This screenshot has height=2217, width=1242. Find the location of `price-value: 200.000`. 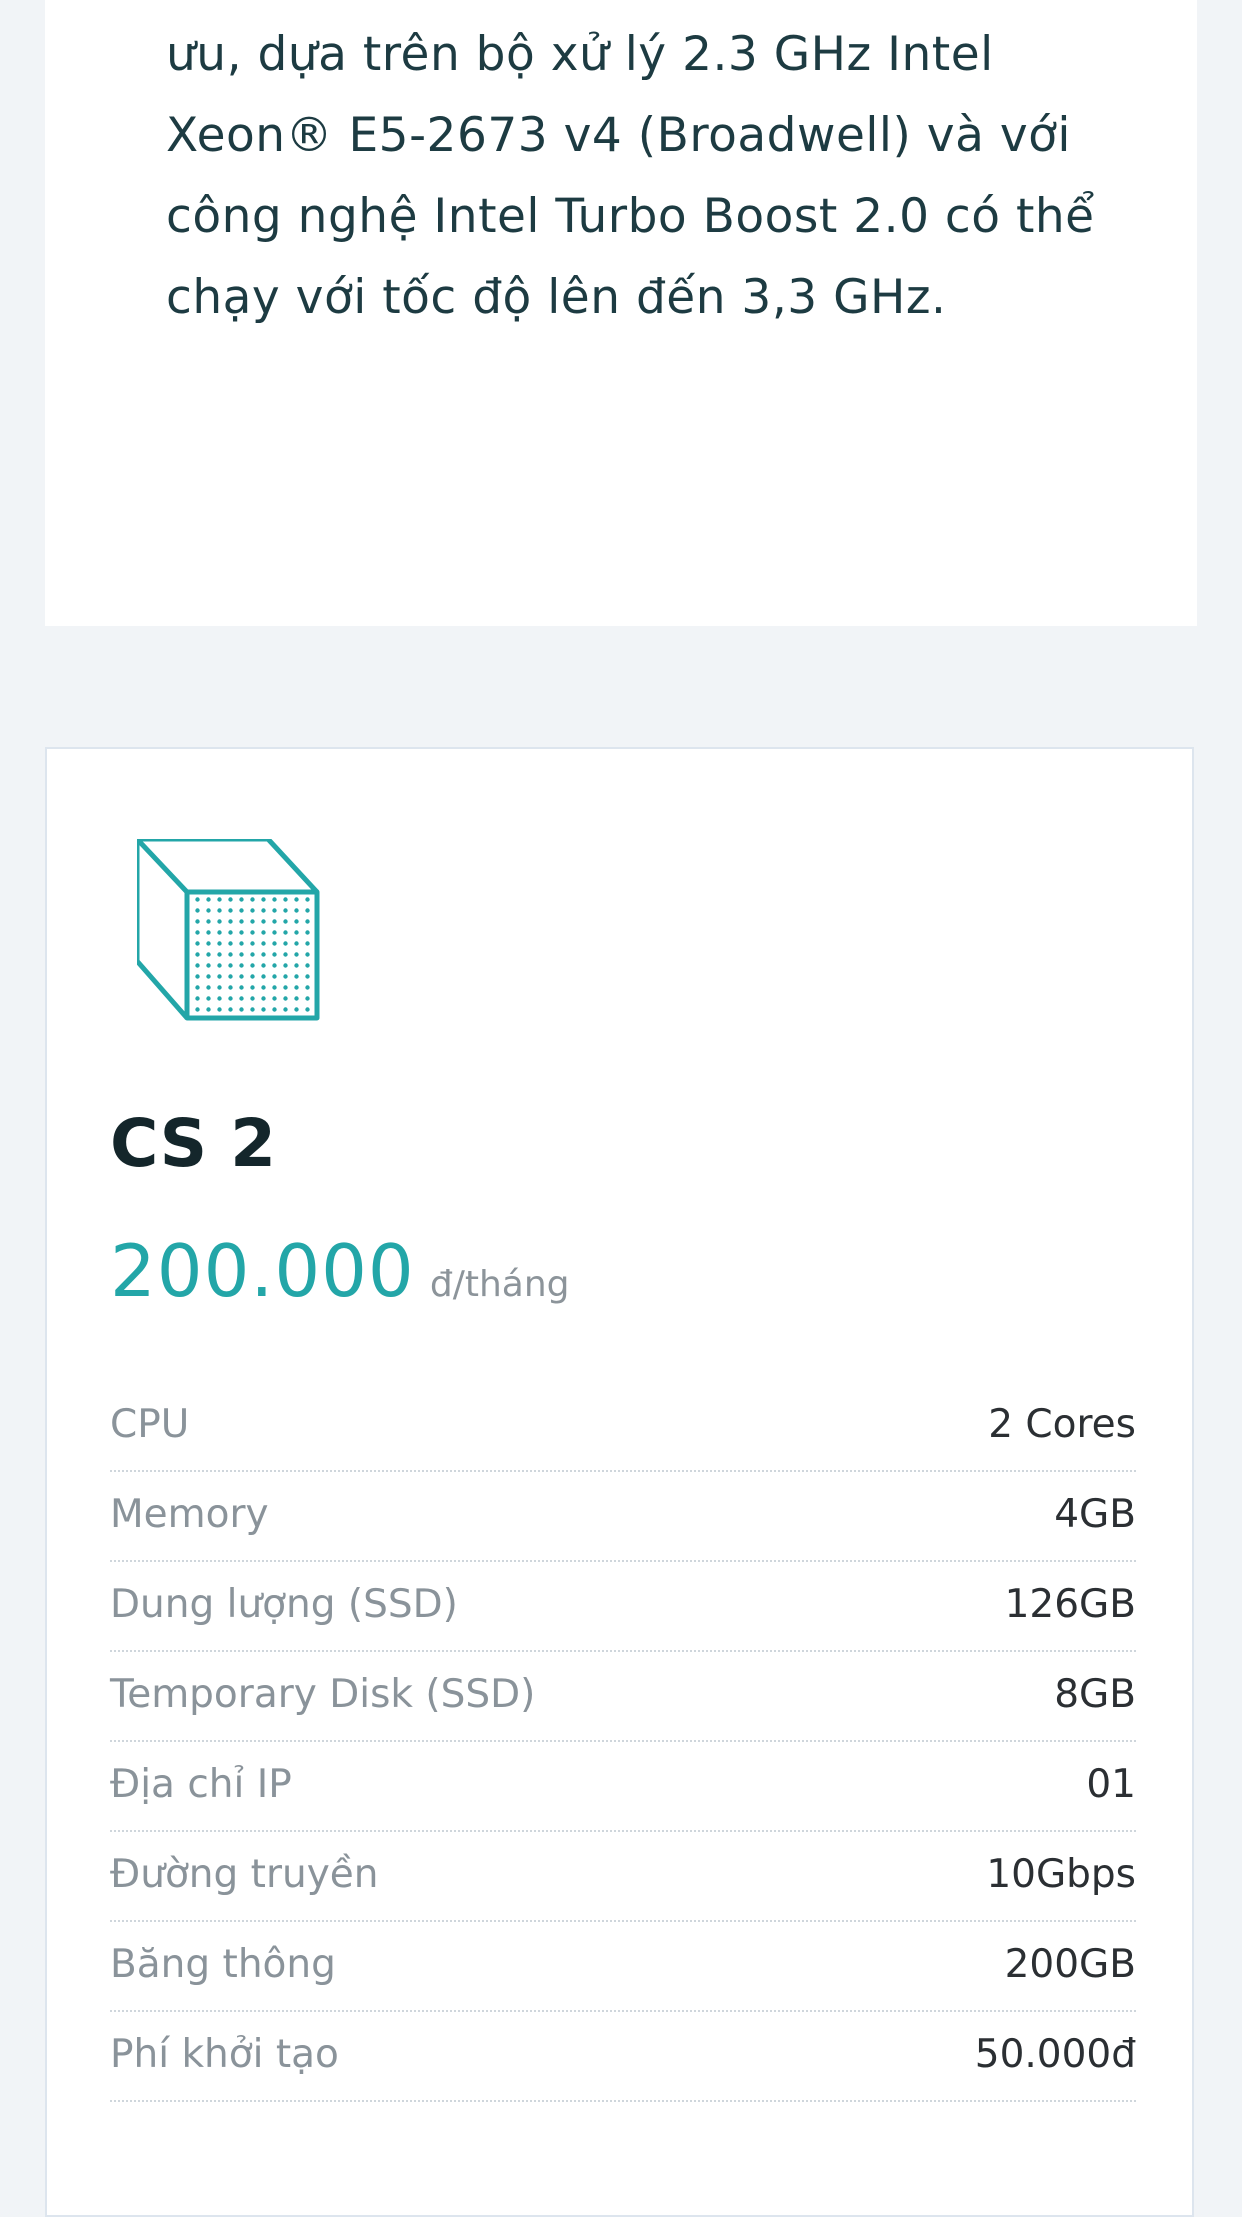

price-value: 200.000 is located at coordinates (262, 1271).